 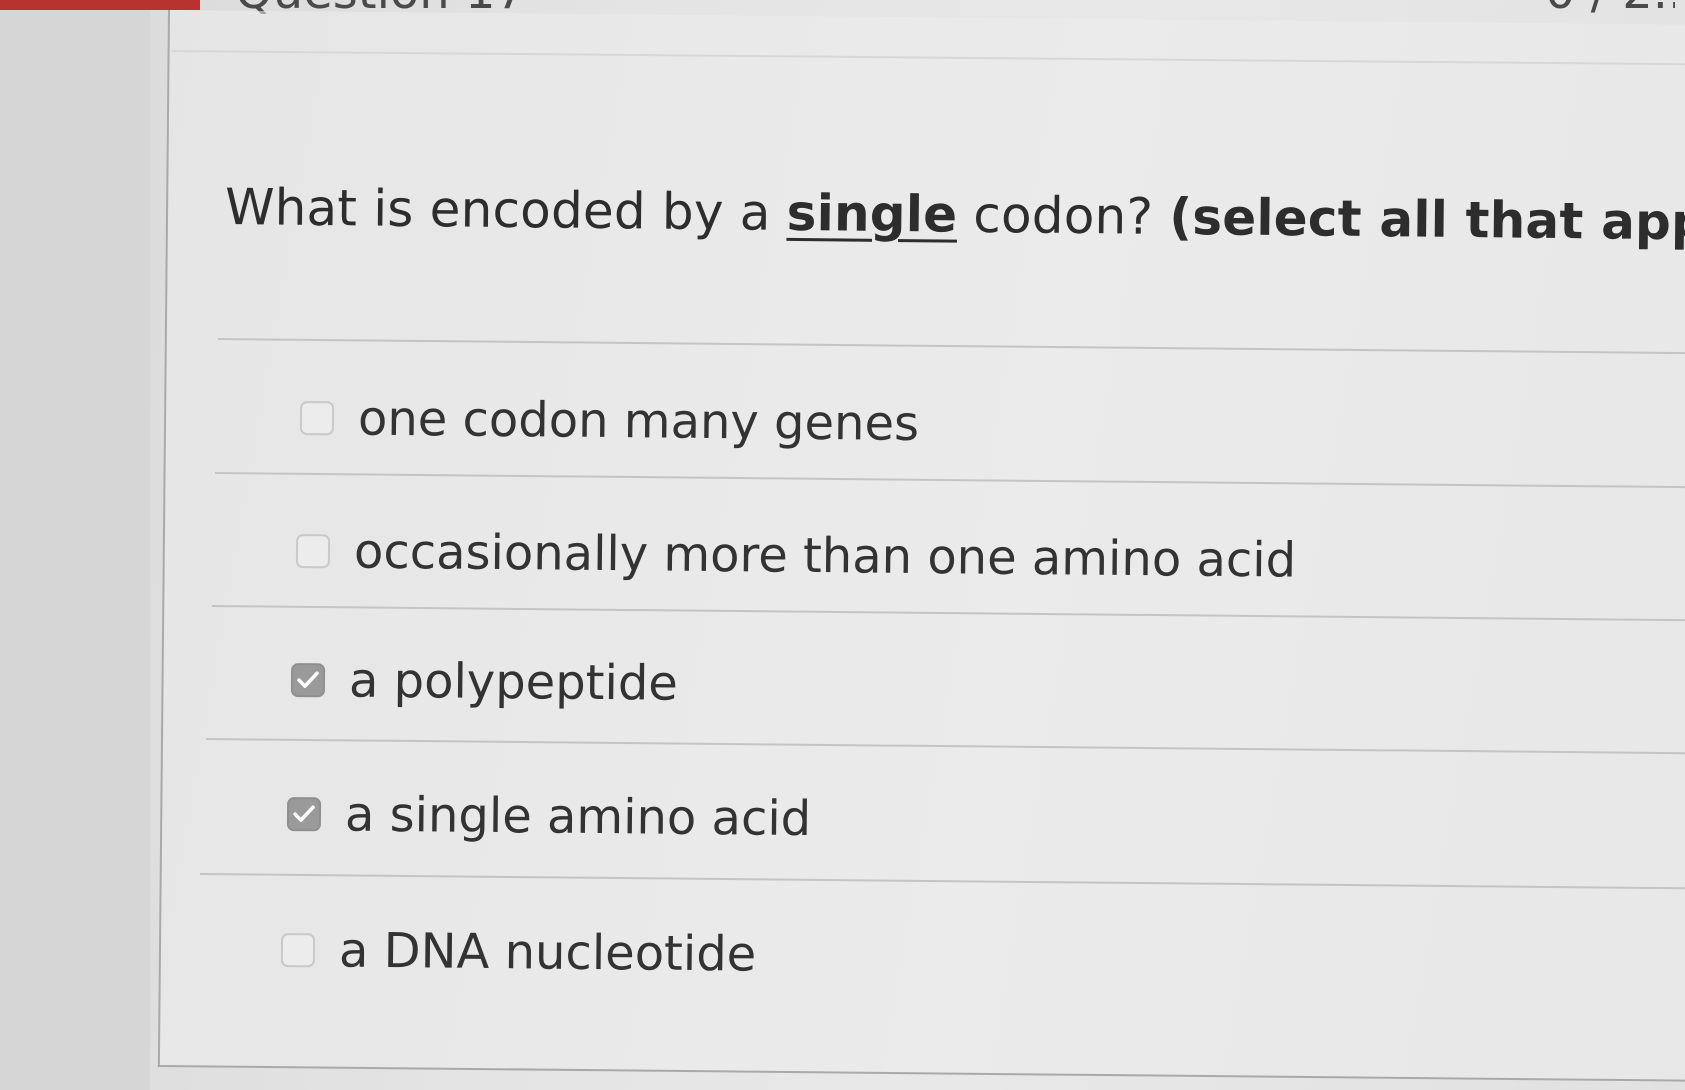 I want to click on option-one-codon-many-genes: one codon many genes, so click(x=609, y=421).